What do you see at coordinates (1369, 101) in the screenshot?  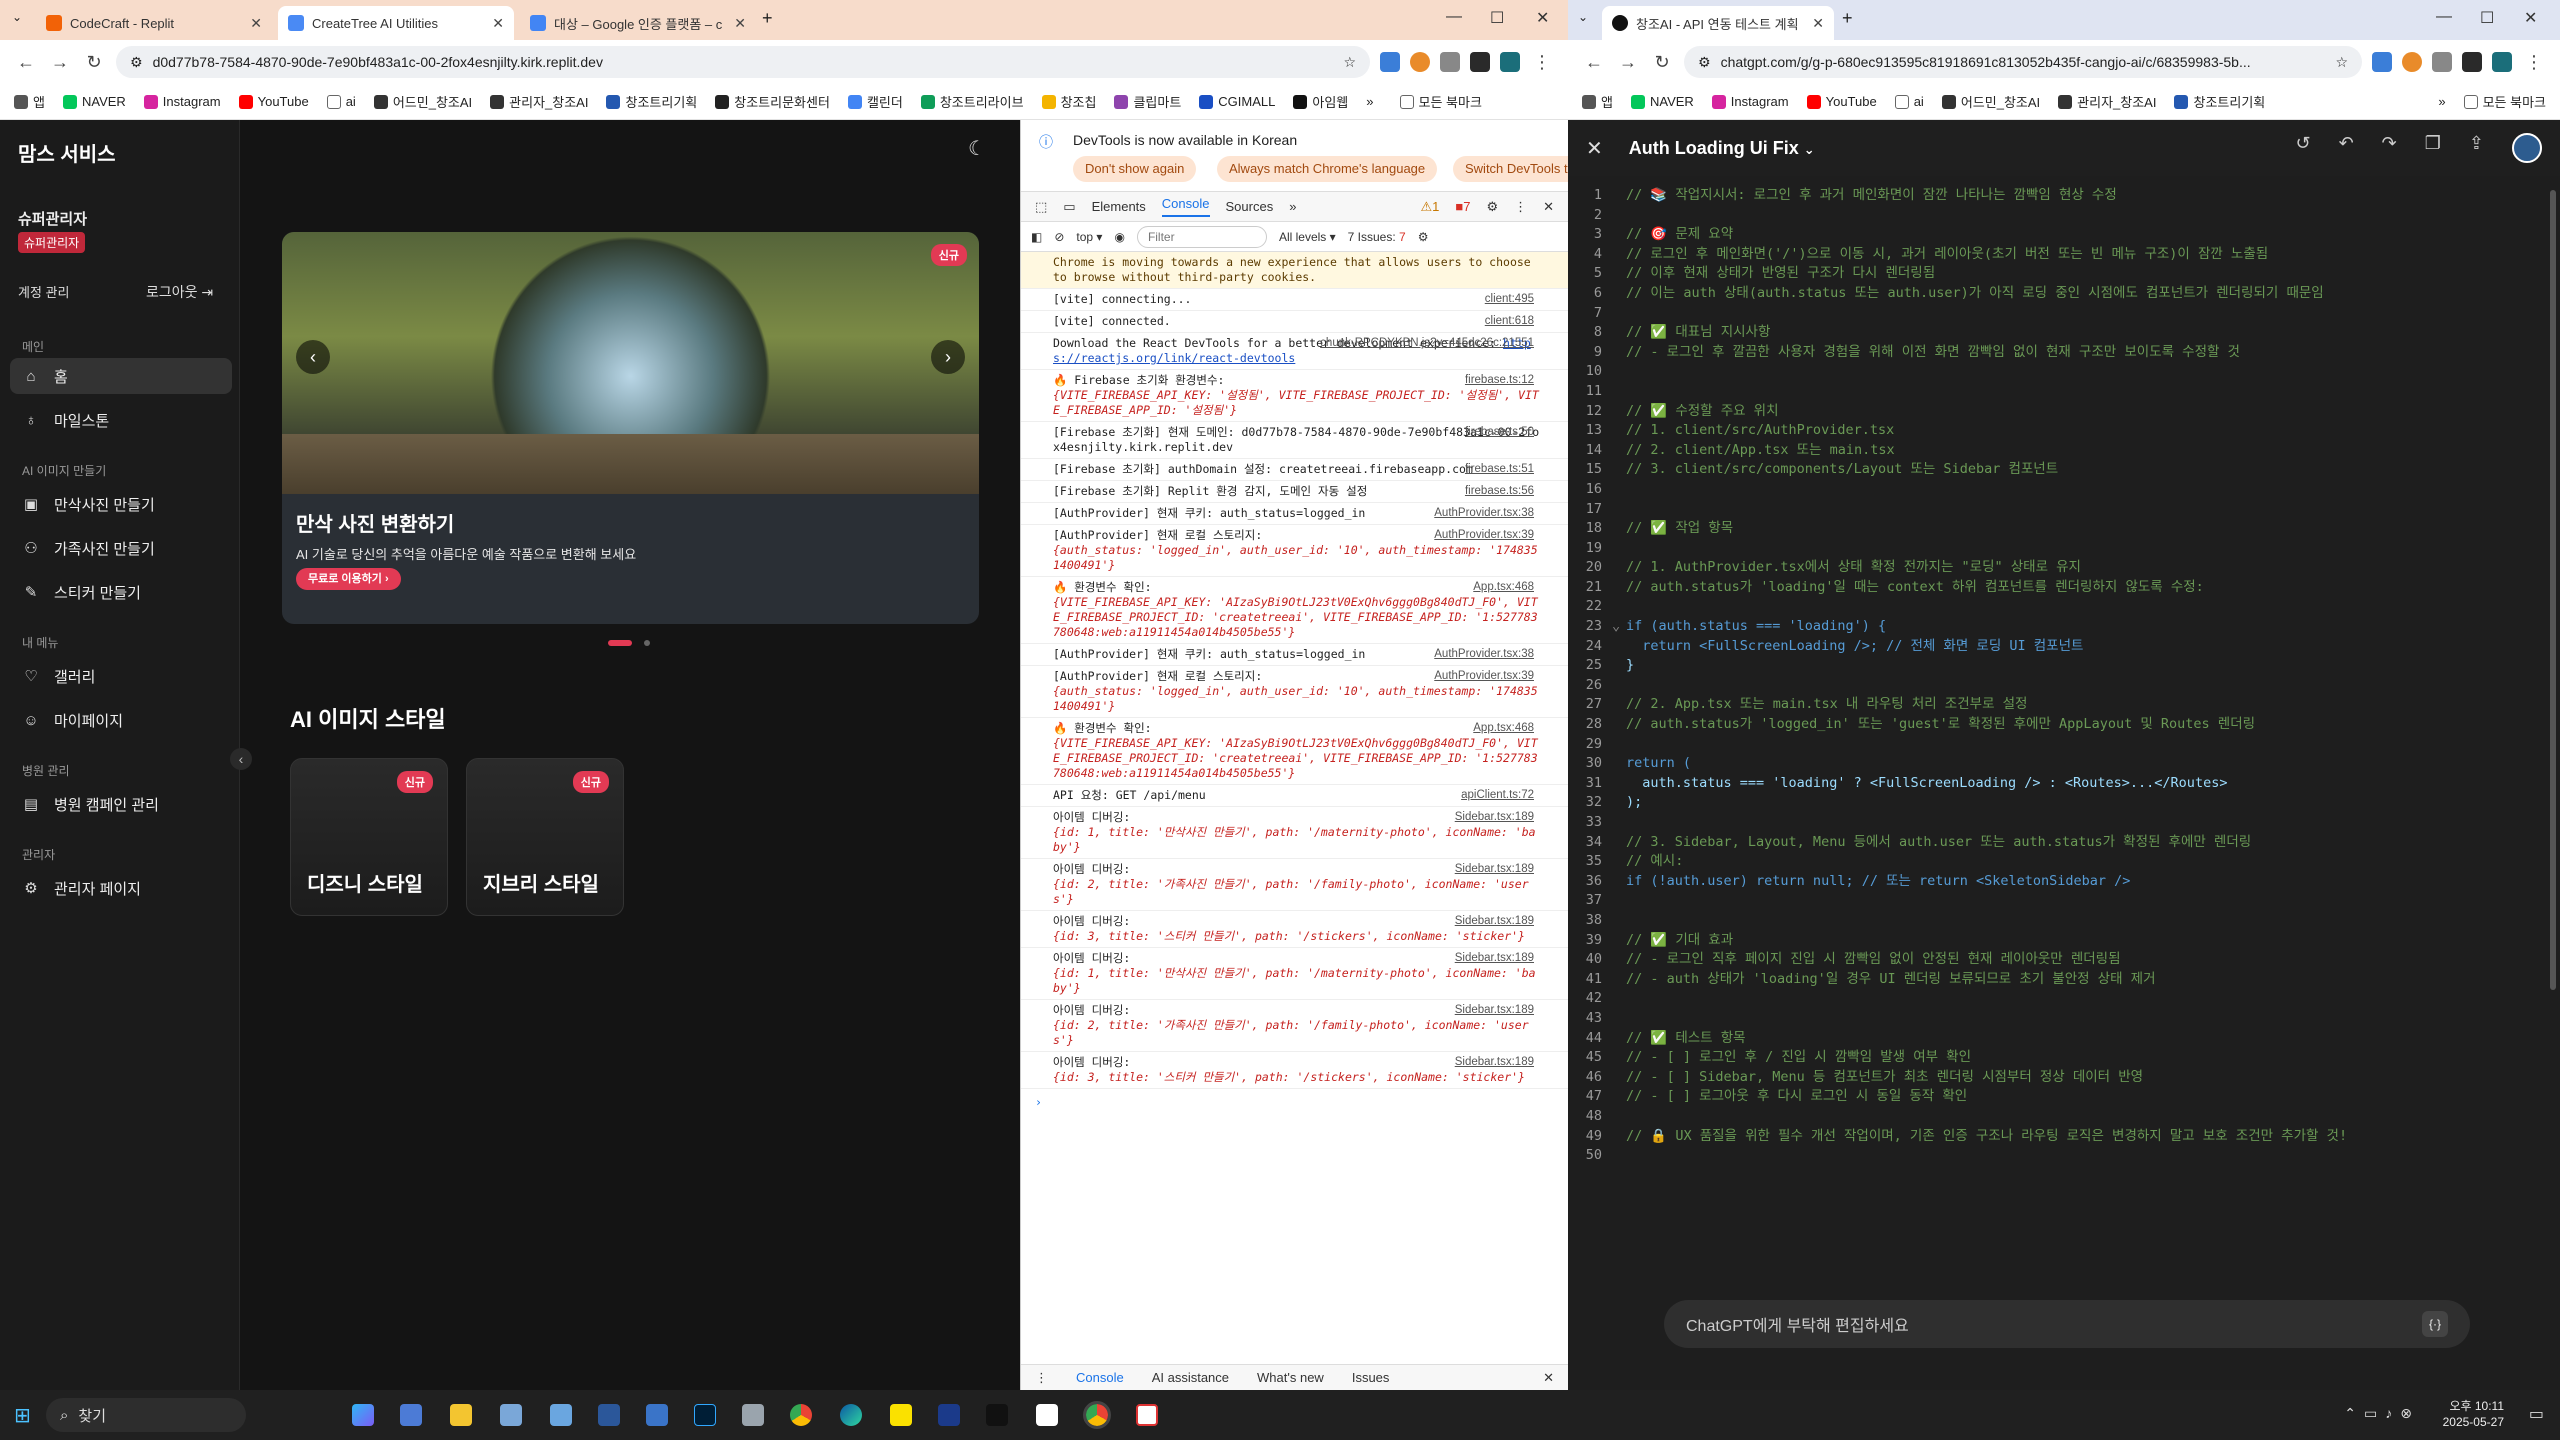 I see `bookmarks-overflow-icon: »` at bounding box center [1369, 101].